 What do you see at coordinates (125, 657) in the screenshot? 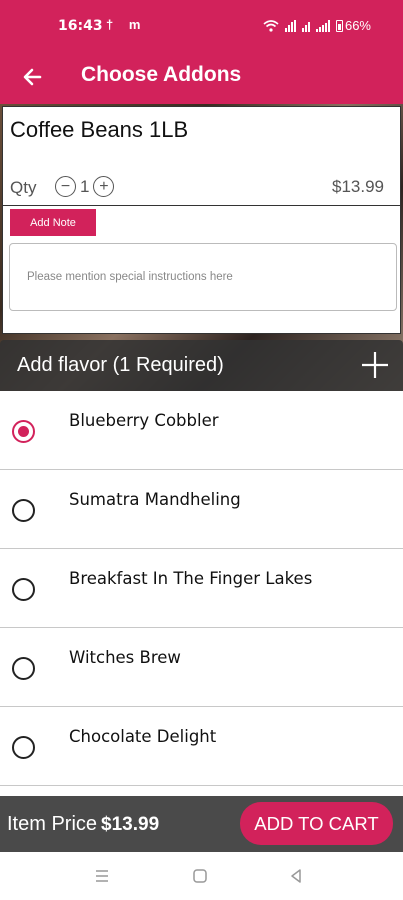
I see `flavor-option-label: Witches Brew` at bounding box center [125, 657].